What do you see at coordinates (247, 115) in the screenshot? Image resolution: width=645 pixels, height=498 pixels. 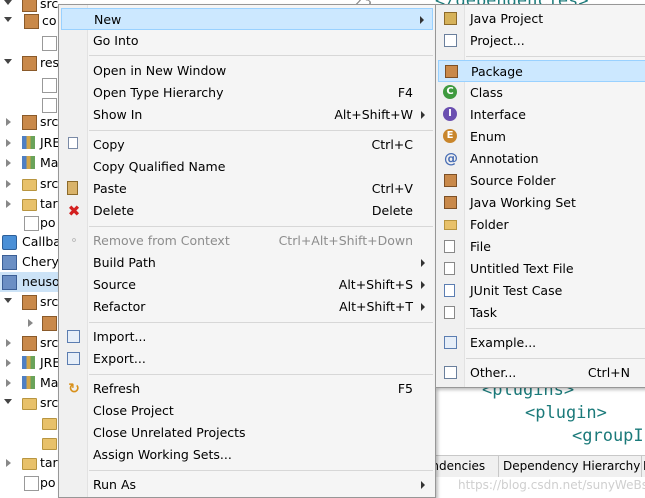 I see `menu-item-show-in: Show In Alt+Shift+W` at bounding box center [247, 115].